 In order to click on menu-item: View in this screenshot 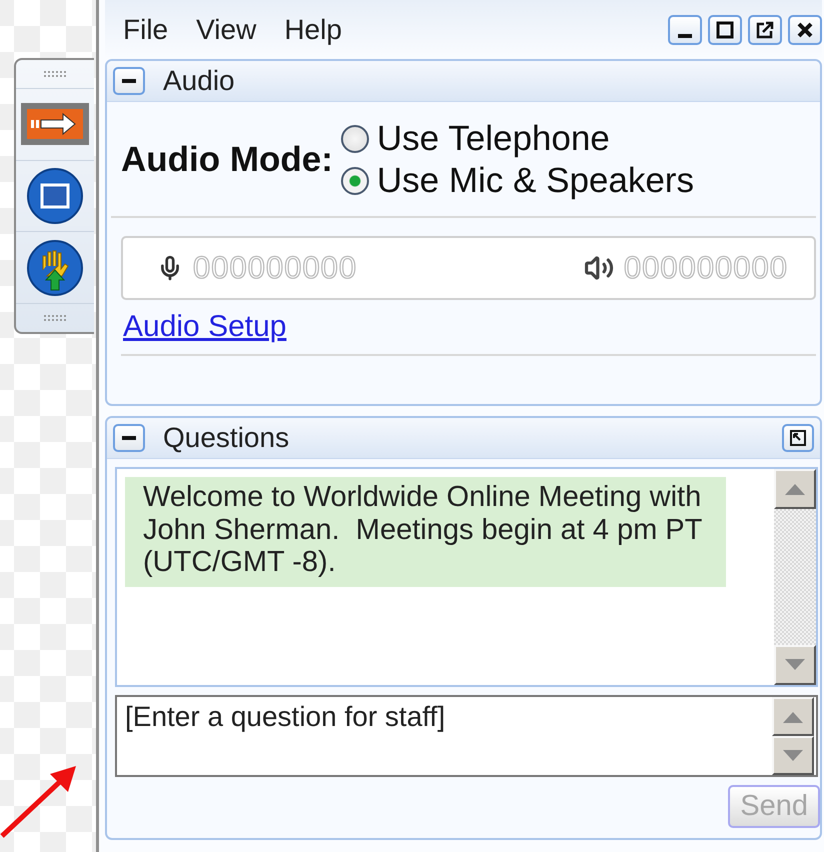, I will do `click(226, 30)`.